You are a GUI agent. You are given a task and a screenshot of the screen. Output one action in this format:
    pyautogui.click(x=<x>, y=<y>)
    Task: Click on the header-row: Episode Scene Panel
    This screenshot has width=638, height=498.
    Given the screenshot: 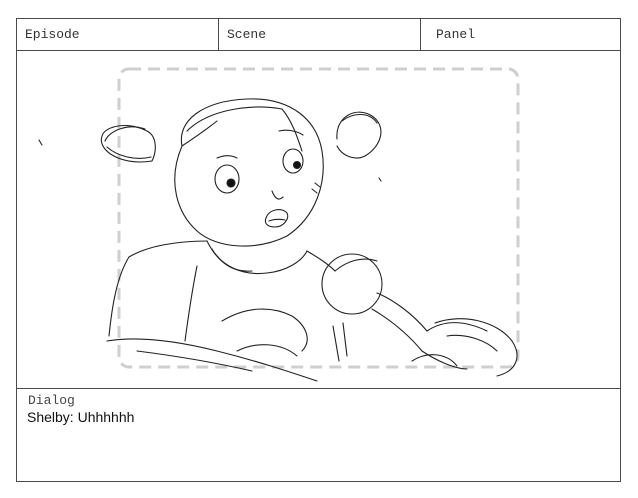 What is the action you would take?
    pyautogui.click(x=318, y=35)
    